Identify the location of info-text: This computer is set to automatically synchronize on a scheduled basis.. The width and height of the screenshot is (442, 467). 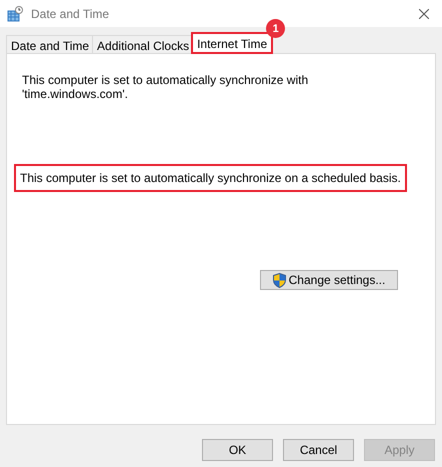
(210, 178).